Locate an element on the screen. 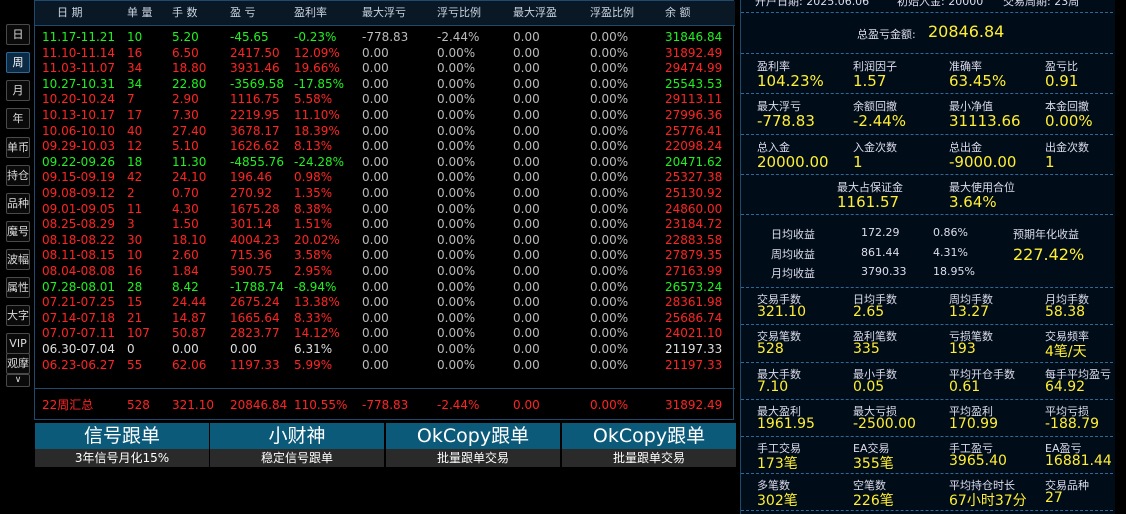  margin-row: 最大占保证金 1161.57 最大使用合位 3.64% is located at coordinates (927, 194).